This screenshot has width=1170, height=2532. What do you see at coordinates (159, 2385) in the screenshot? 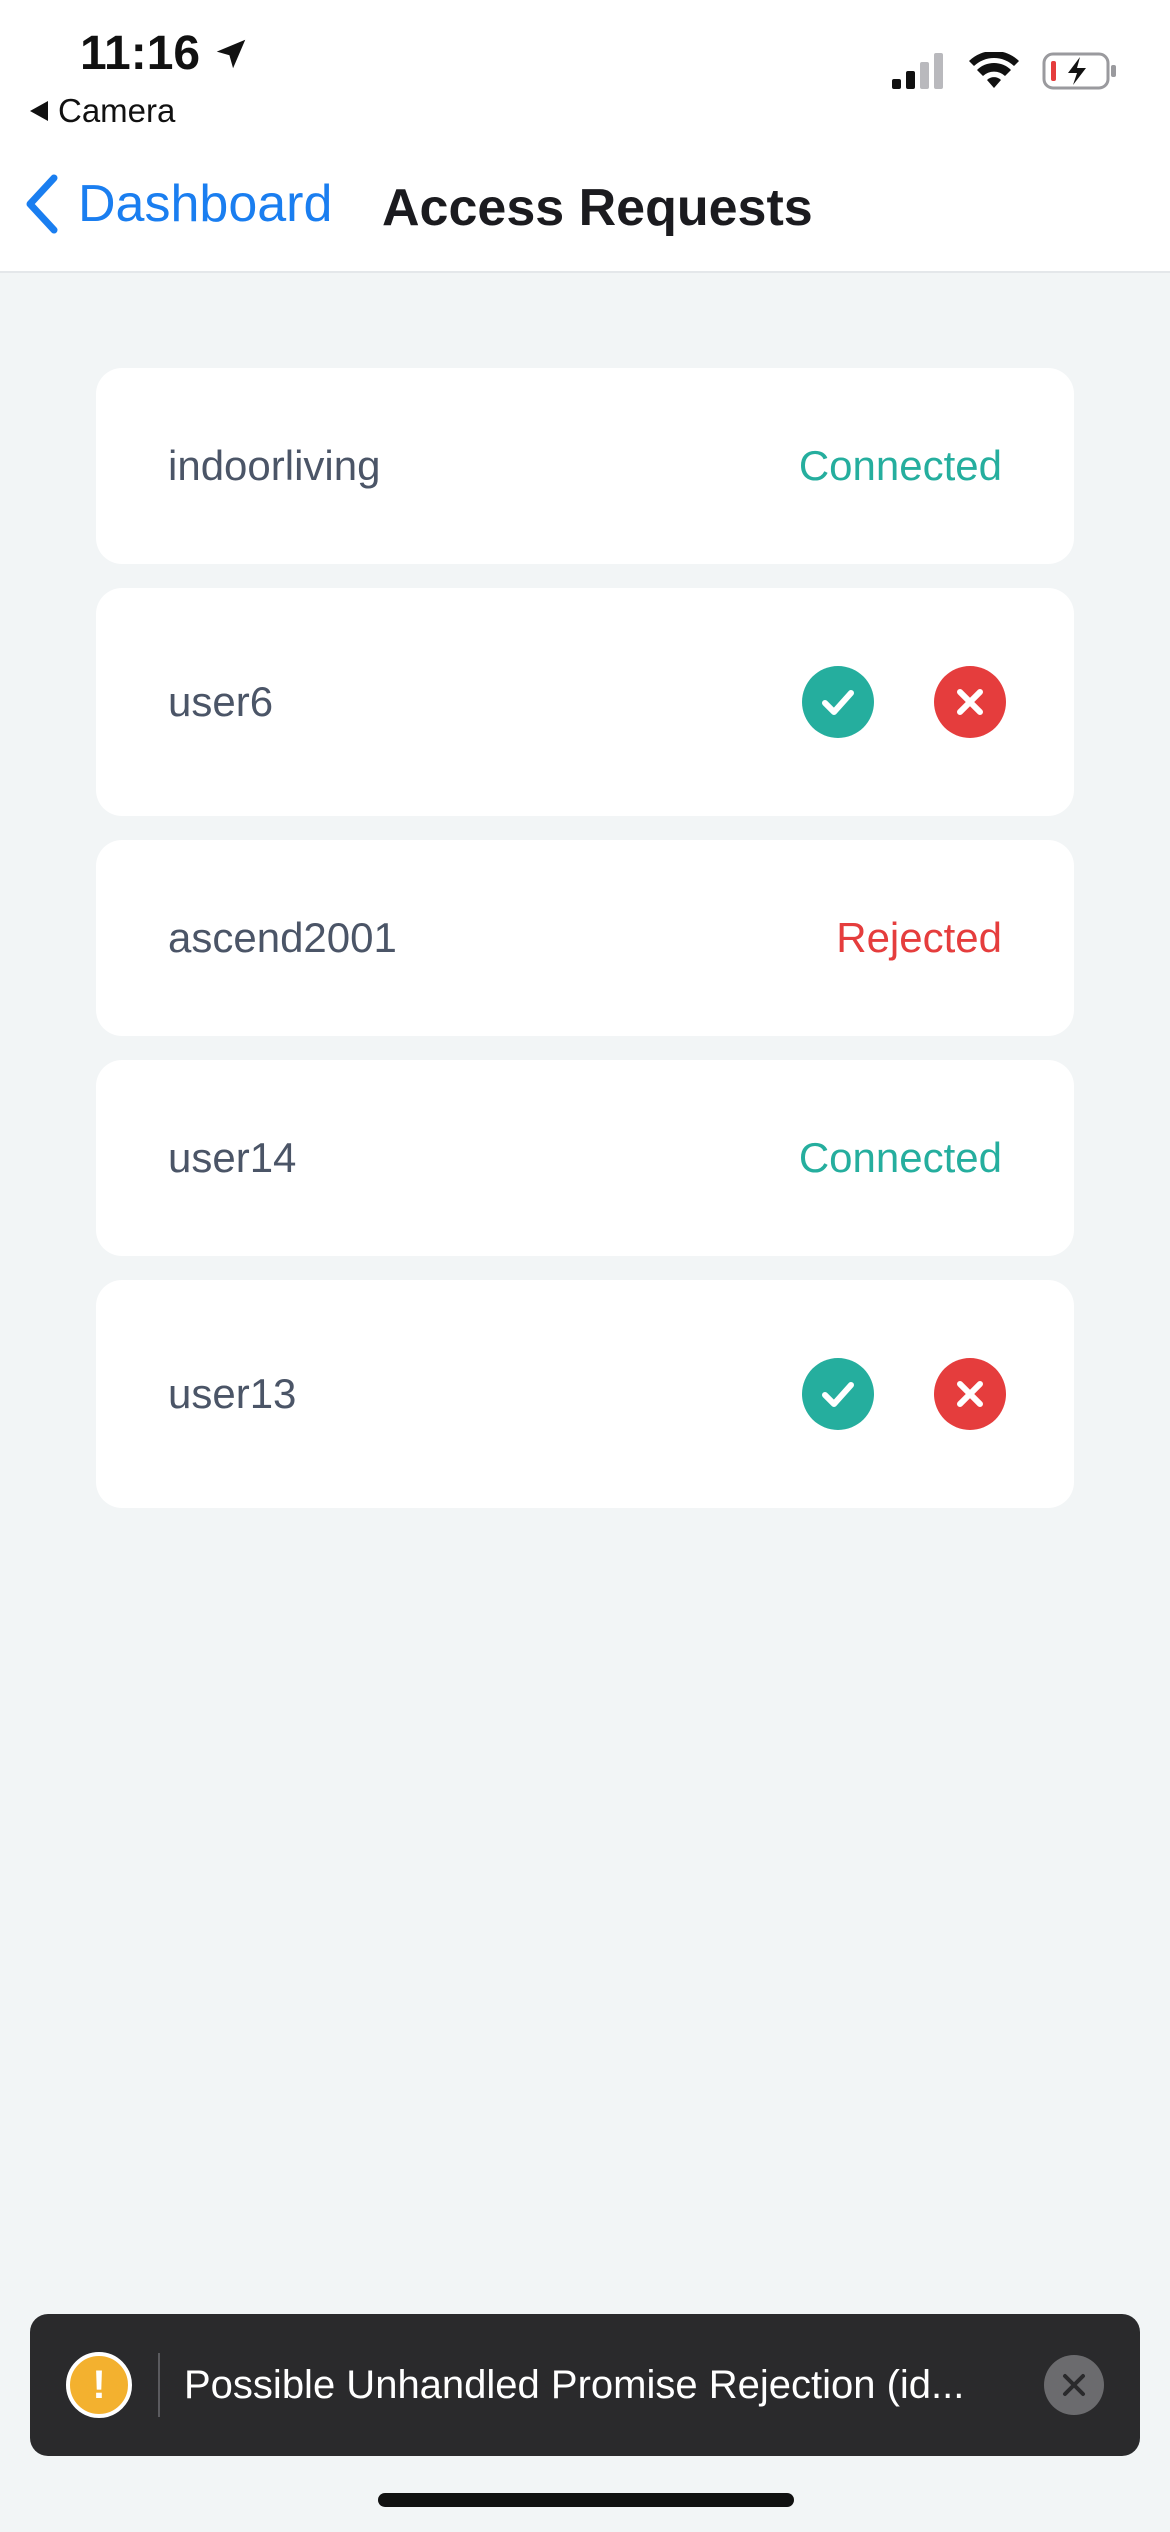
I see `toast-divider` at bounding box center [159, 2385].